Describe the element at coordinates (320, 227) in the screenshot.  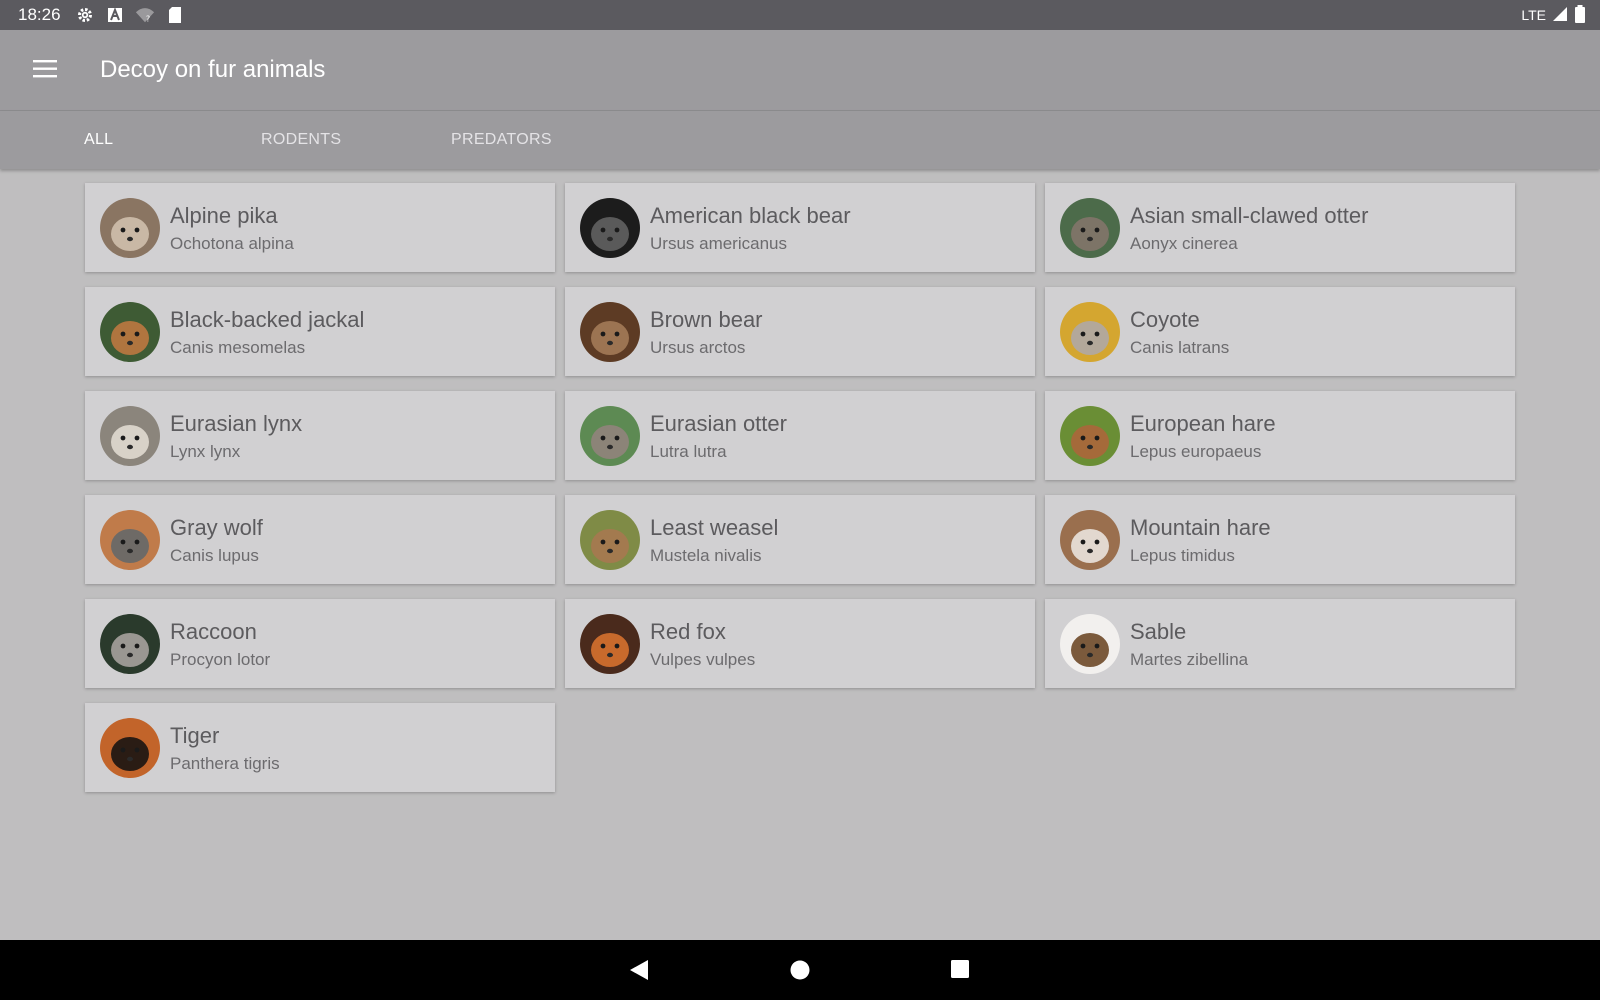
I see `animal-card: Alpine pika Ochotona alpina` at that location.